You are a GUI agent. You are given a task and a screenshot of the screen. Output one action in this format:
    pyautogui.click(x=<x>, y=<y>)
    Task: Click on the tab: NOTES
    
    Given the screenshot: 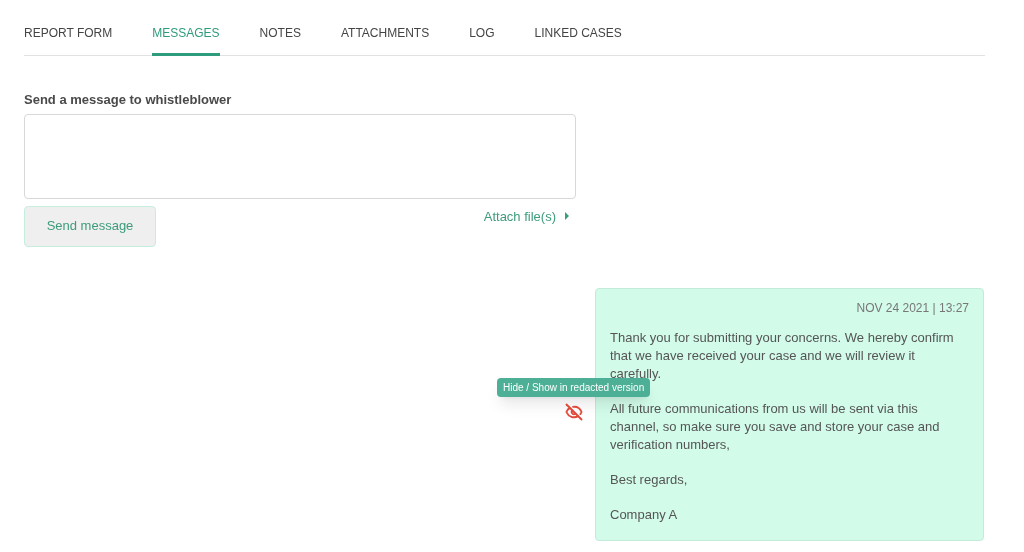 What is the action you would take?
    pyautogui.click(x=280, y=40)
    